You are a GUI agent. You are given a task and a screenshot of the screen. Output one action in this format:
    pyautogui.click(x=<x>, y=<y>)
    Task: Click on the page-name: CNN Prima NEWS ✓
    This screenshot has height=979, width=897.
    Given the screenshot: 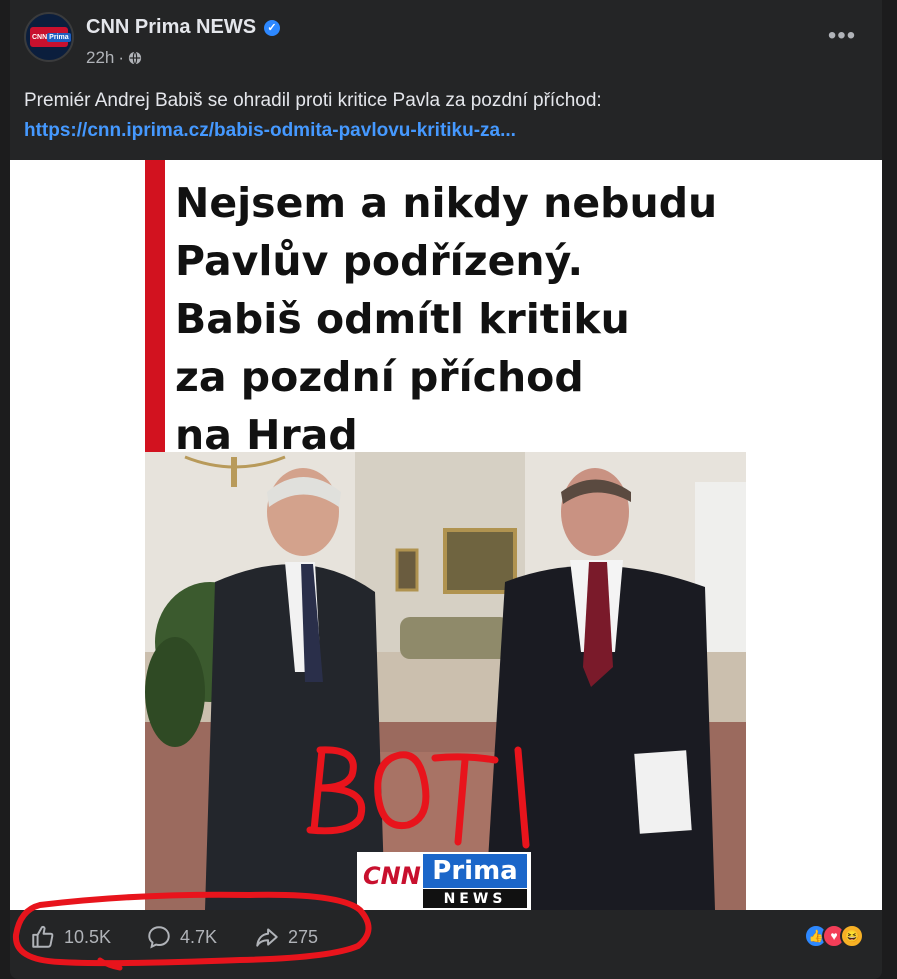 What is the action you would take?
    pyautogui.click(x=183, y=27)
    